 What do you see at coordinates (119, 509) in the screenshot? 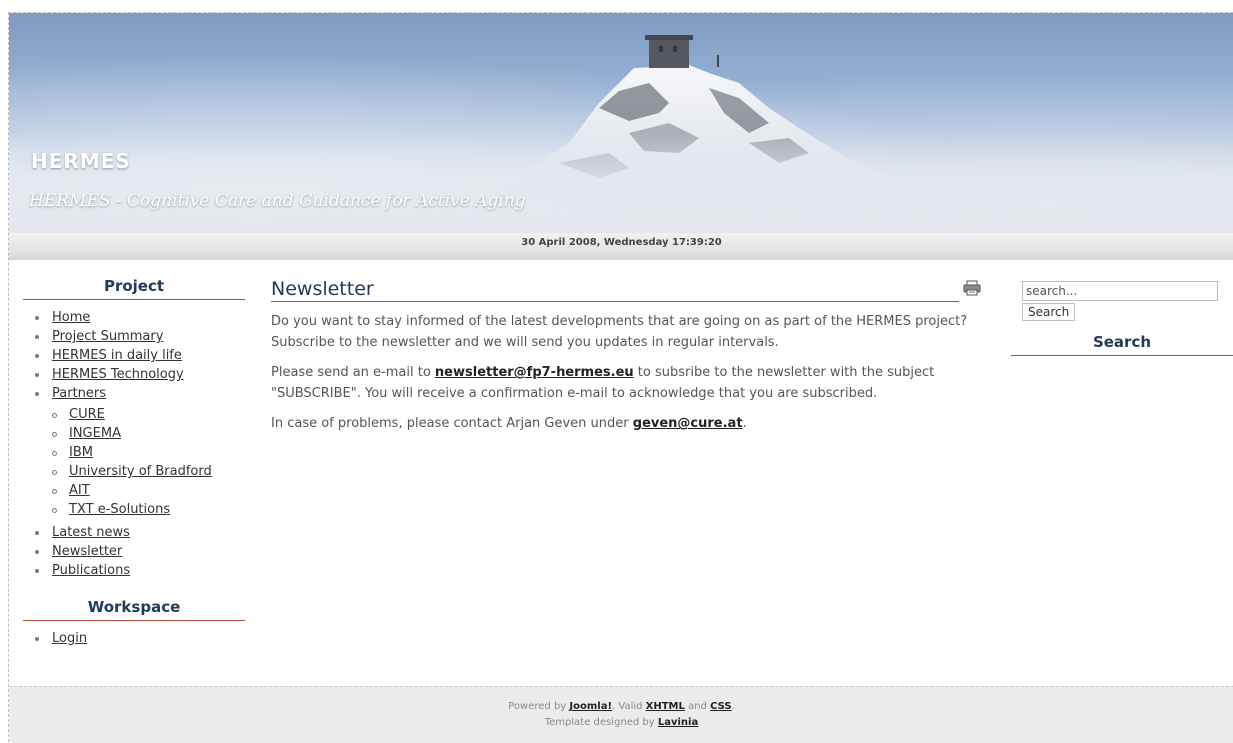
I see `submenu-link-txt: TXT e-Solutions` at bounding box center [119, 509].